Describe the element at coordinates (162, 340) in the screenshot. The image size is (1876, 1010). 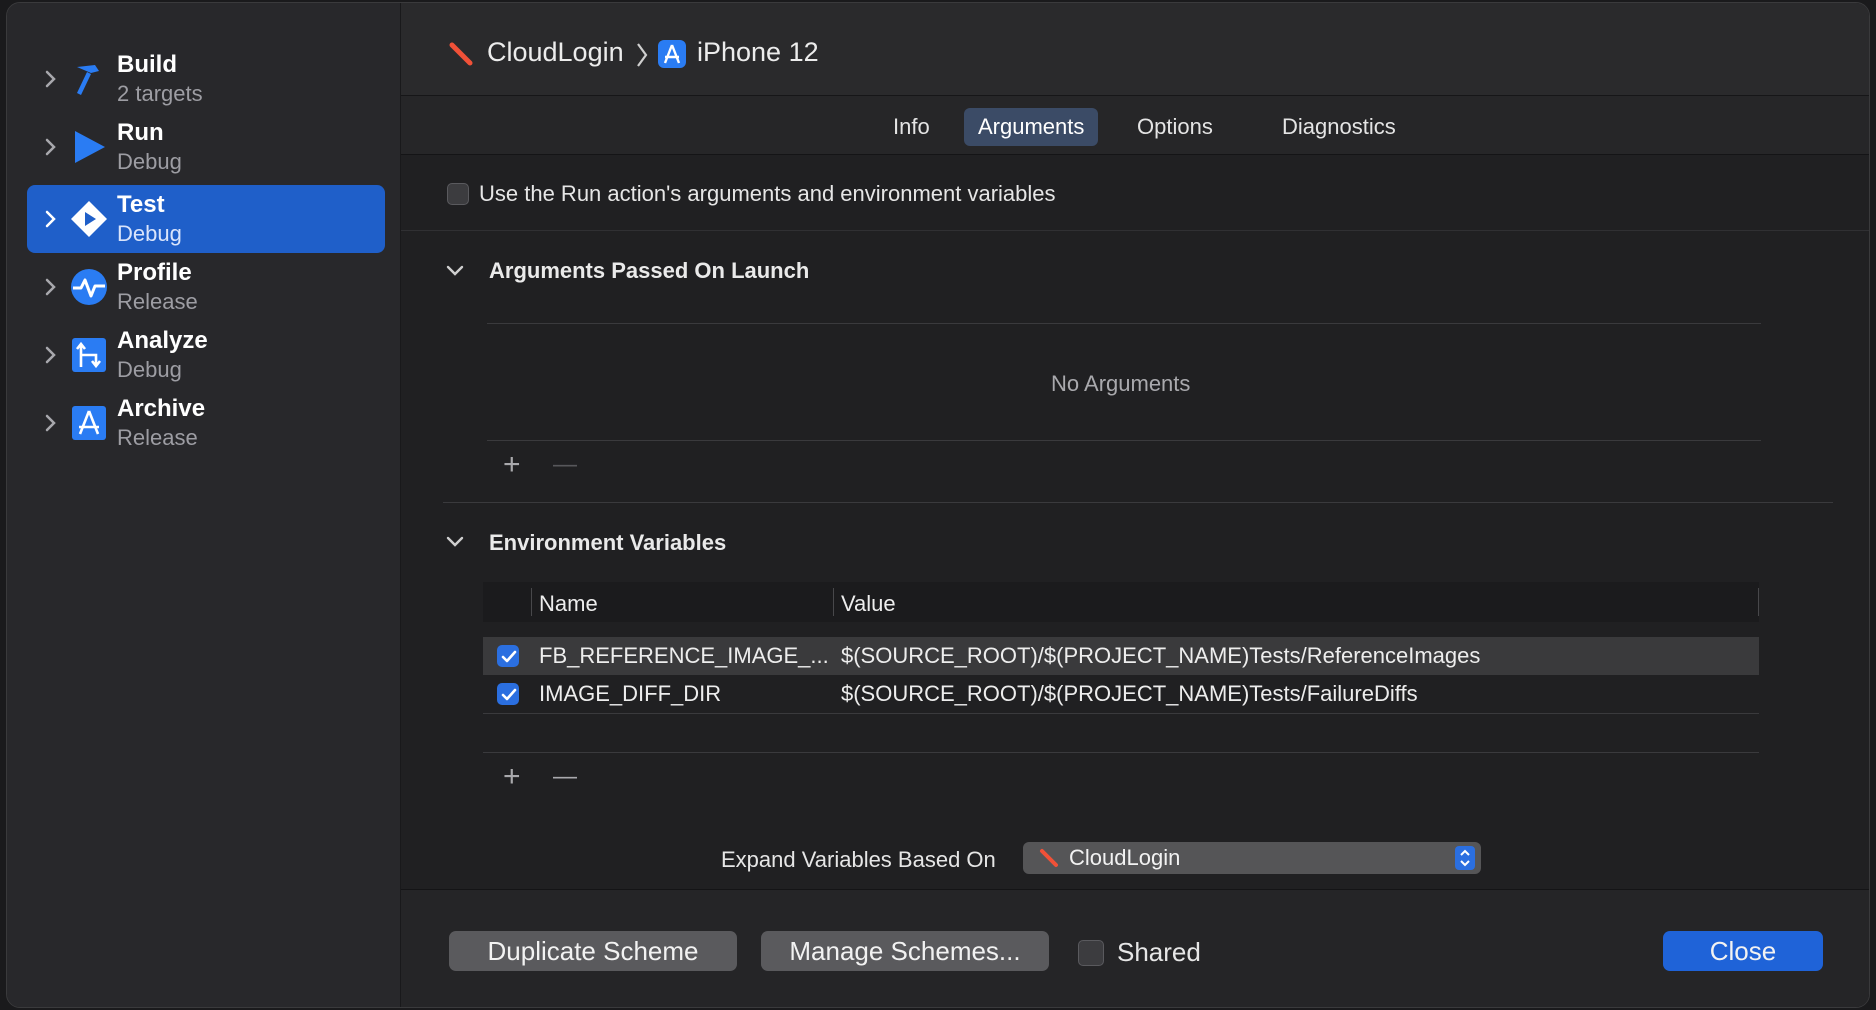
I see `sidebar-item-title: Analyze` at that location.